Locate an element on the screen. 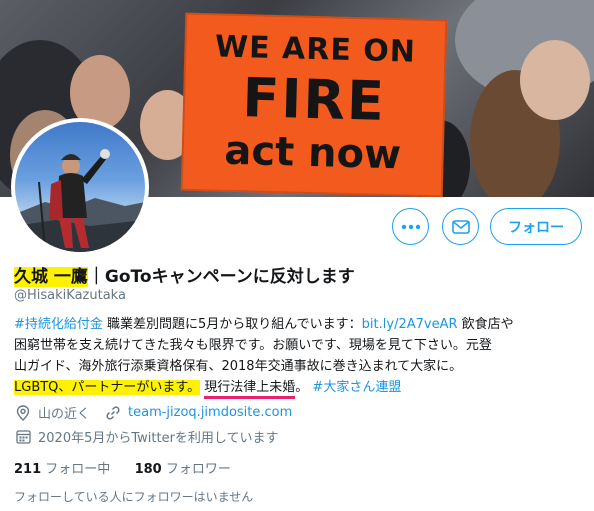 This screenshot has width=594, height=511. more-icon is located at coordinates (410, 226).